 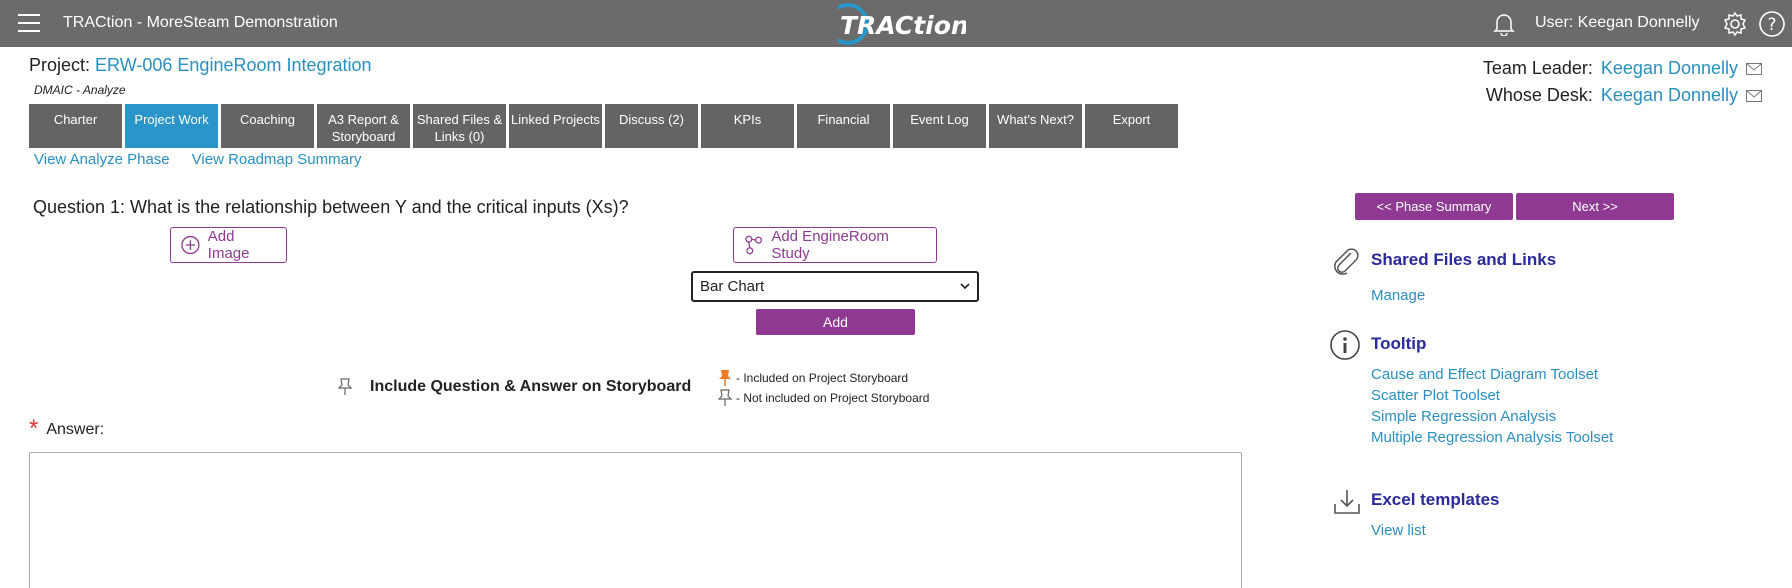 What do you see at coordinates (965, 286) in the screenshot?
I see `chevron-down-icon` at bounding box center [965, 286].